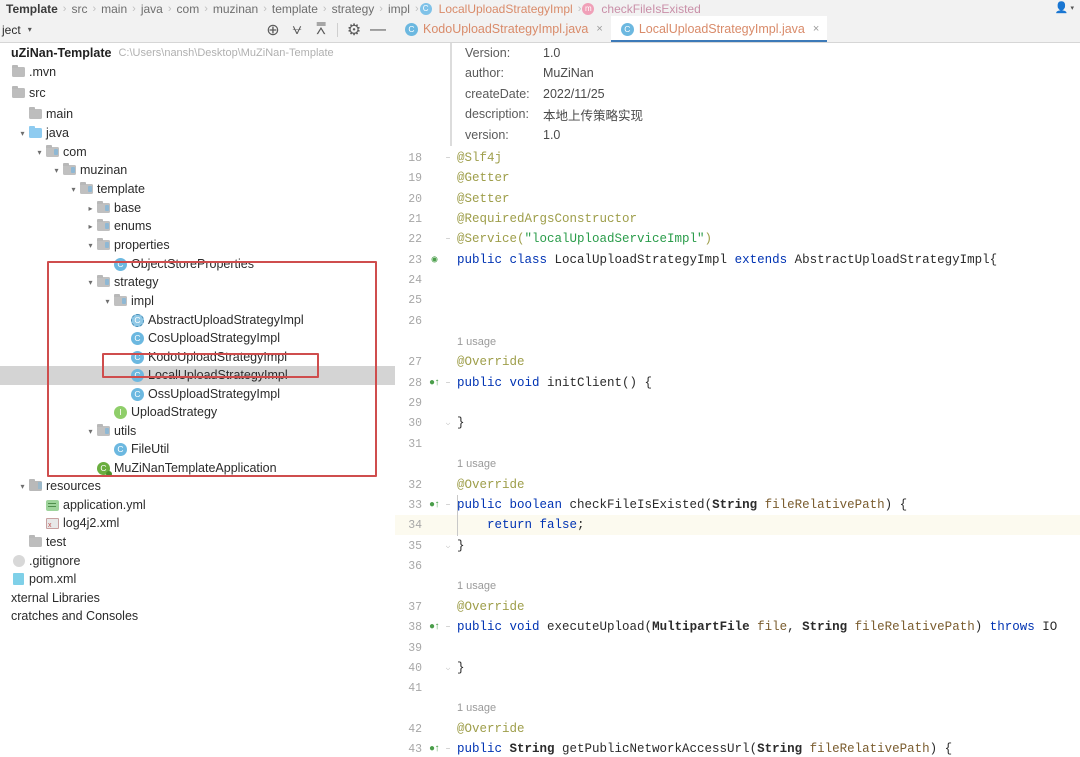 Image resolution: width=1080 pixels, height=757 pixels. I want to click on code-line-39: 39, so click(737, 648).